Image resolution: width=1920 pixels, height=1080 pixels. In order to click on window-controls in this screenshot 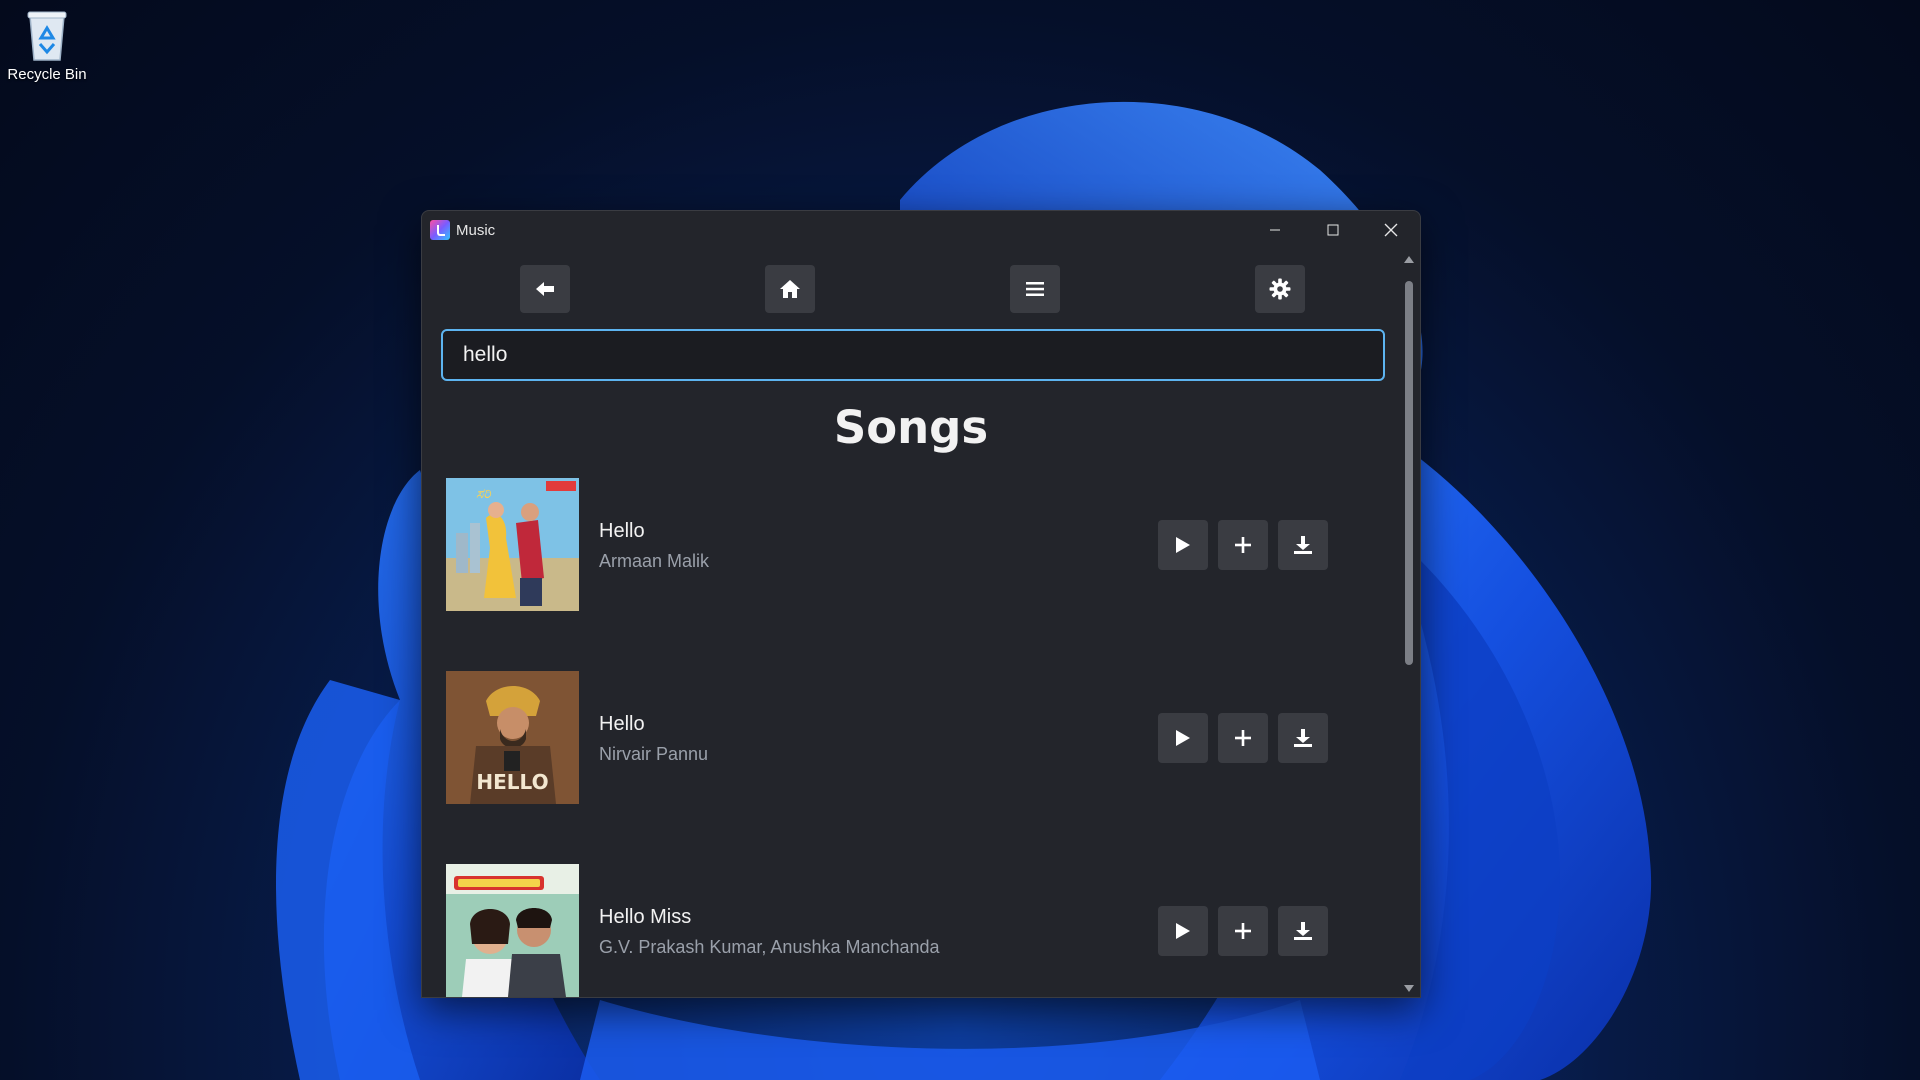, I will do `click(1333, 230)`.